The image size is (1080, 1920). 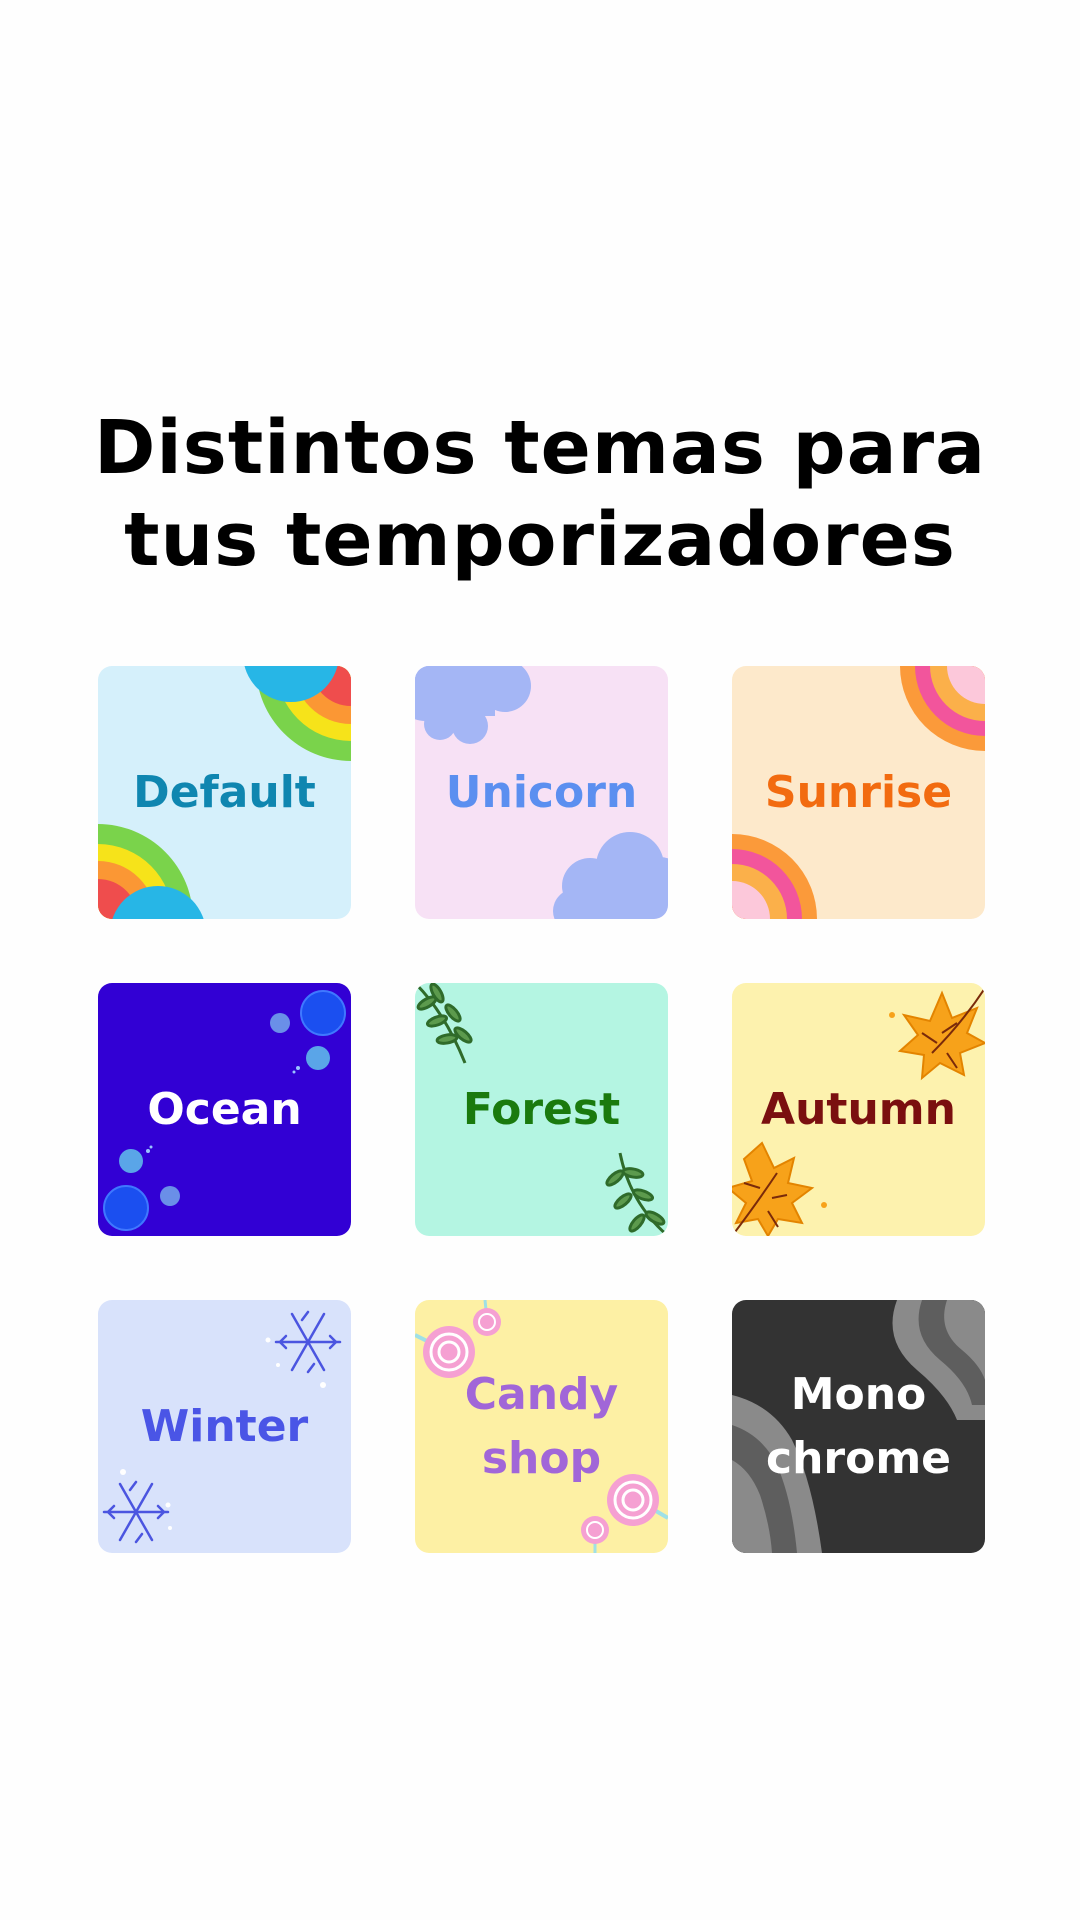 I want to click on theme-label-autumn: Autumn, so click(x=858, y=1109).